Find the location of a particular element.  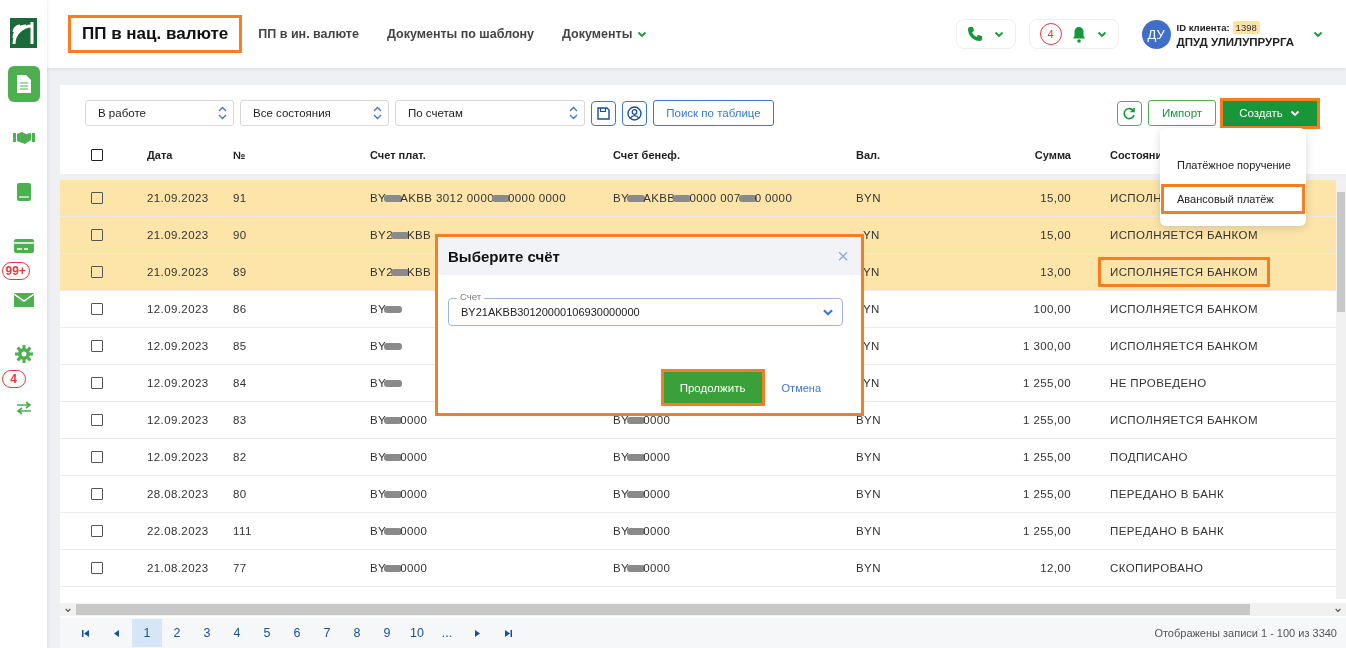

number-cell-text: 82 is located at coordinates (240, 457).